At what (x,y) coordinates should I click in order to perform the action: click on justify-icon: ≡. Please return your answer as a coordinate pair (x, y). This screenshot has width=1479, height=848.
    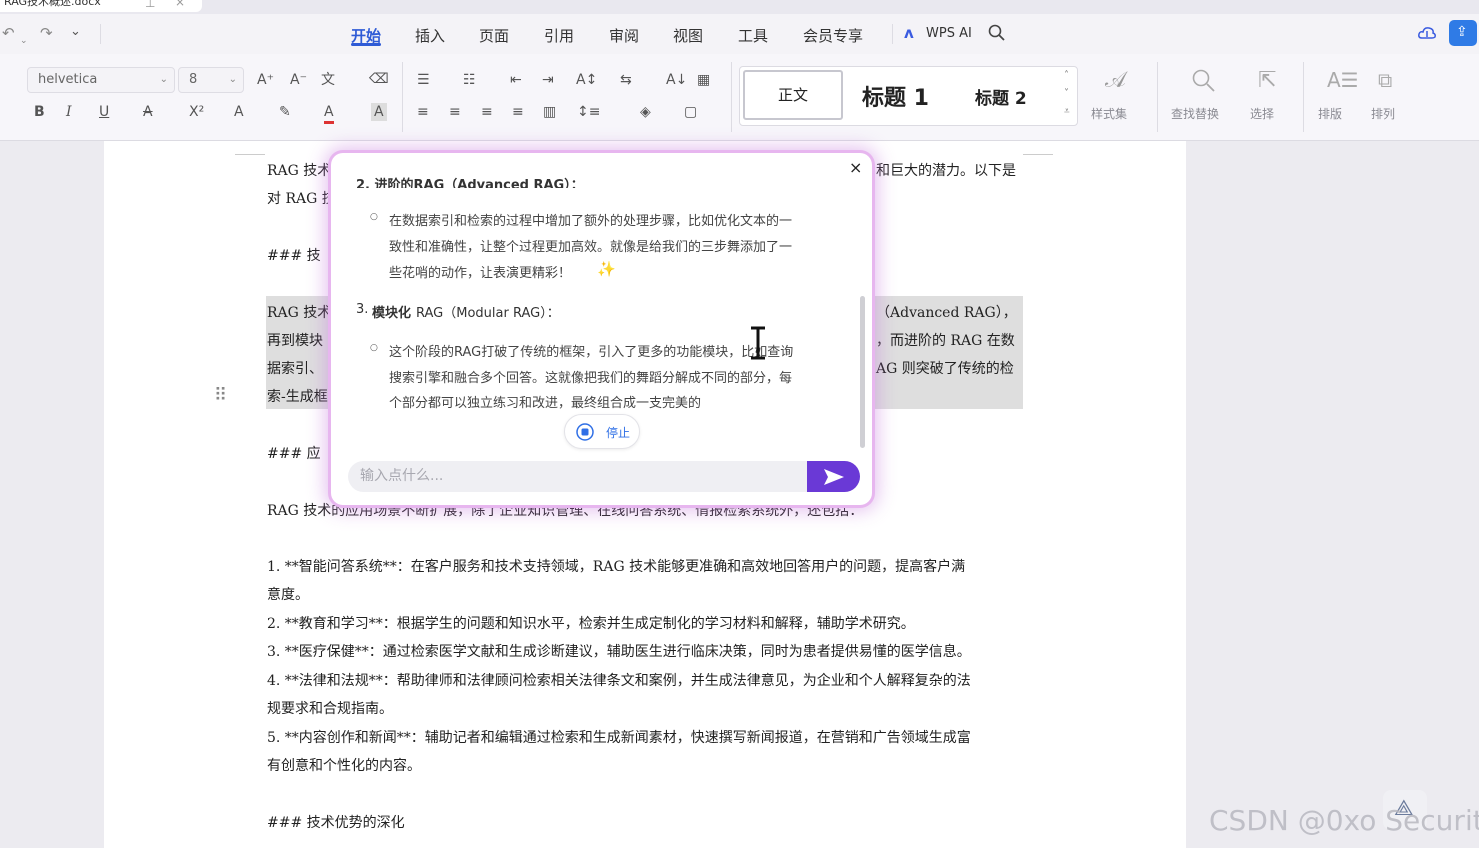
    Looking at the image, I should click on (518, 112).